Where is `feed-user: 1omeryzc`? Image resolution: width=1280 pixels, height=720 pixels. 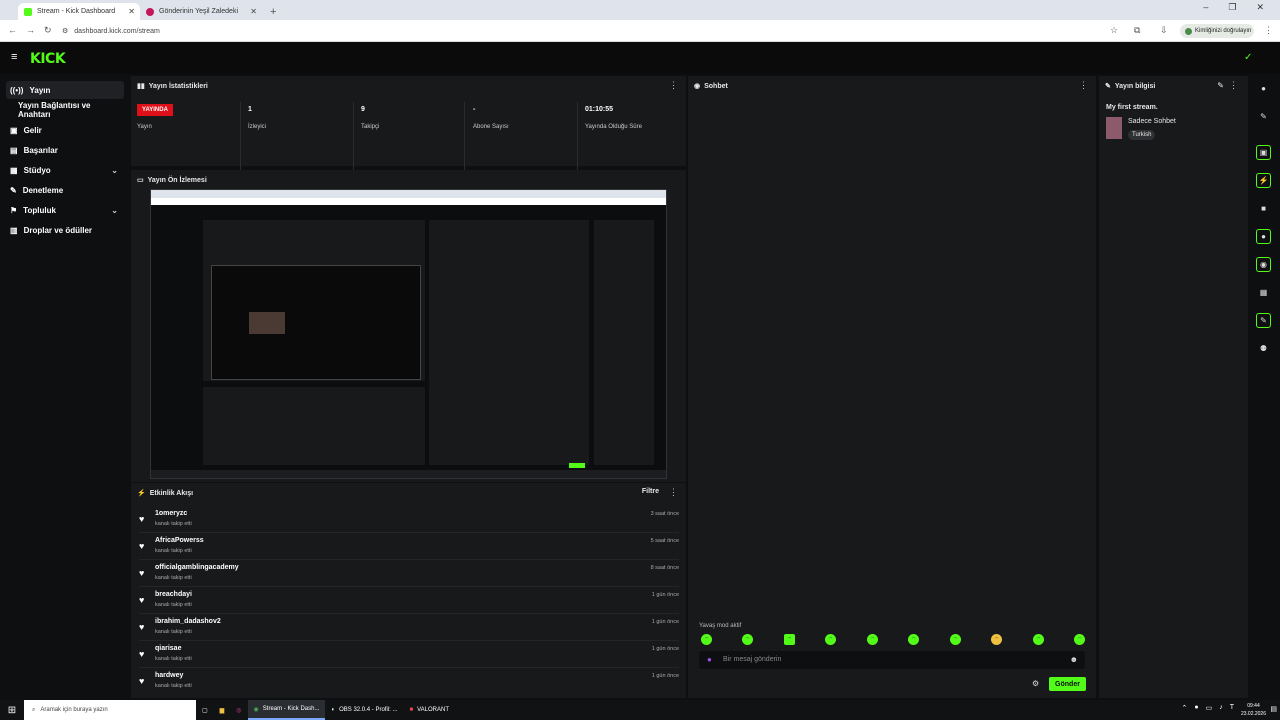 feed-user: 1omeryzc is located at coordinates (171, 513).